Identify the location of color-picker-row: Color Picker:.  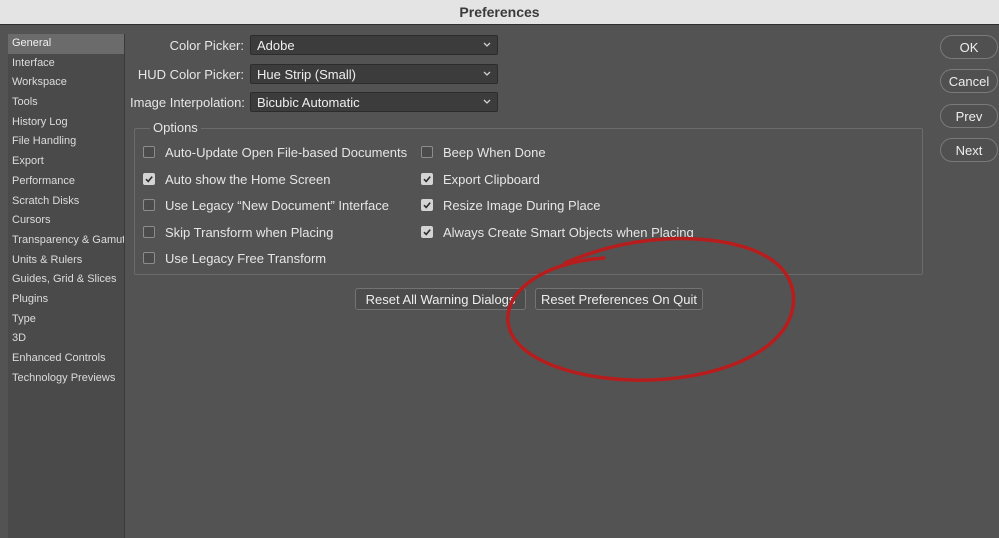
(190, 45).